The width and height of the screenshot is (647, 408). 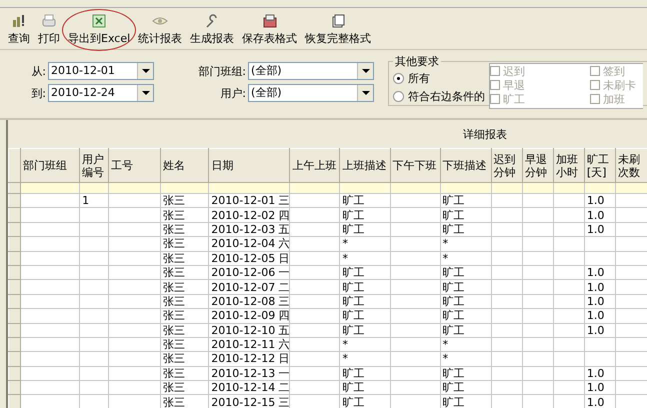 What do you see at coordinates (365, 165) in the screenshot?
I see `column-header: 上班描述` at bounding box center [365, 165].